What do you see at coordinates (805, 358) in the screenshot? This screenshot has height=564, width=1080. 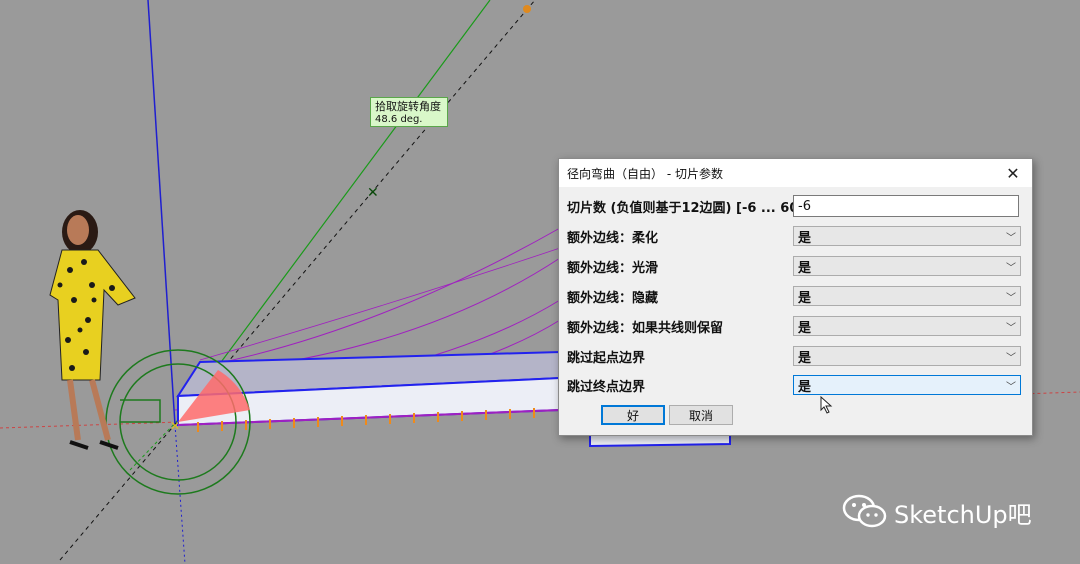 I see `skip-start-value: 是` at bounding box center [805, 358].